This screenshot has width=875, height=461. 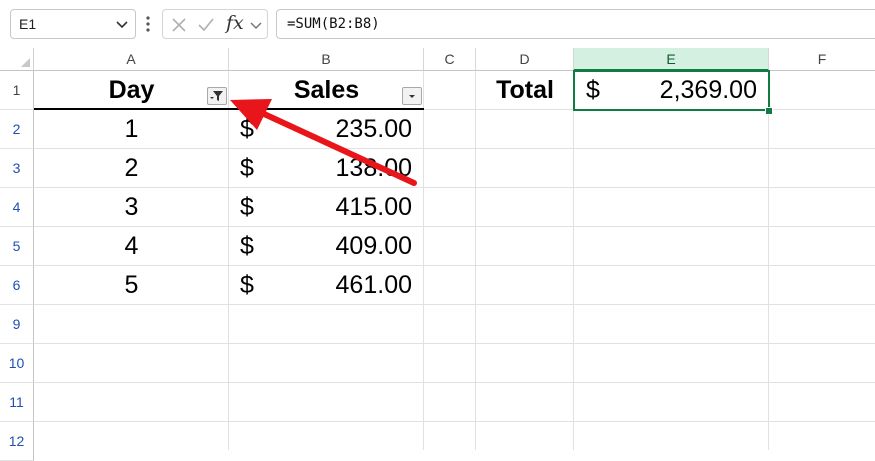 I want to click on column-header-a: A, so click(x=131, y=59).